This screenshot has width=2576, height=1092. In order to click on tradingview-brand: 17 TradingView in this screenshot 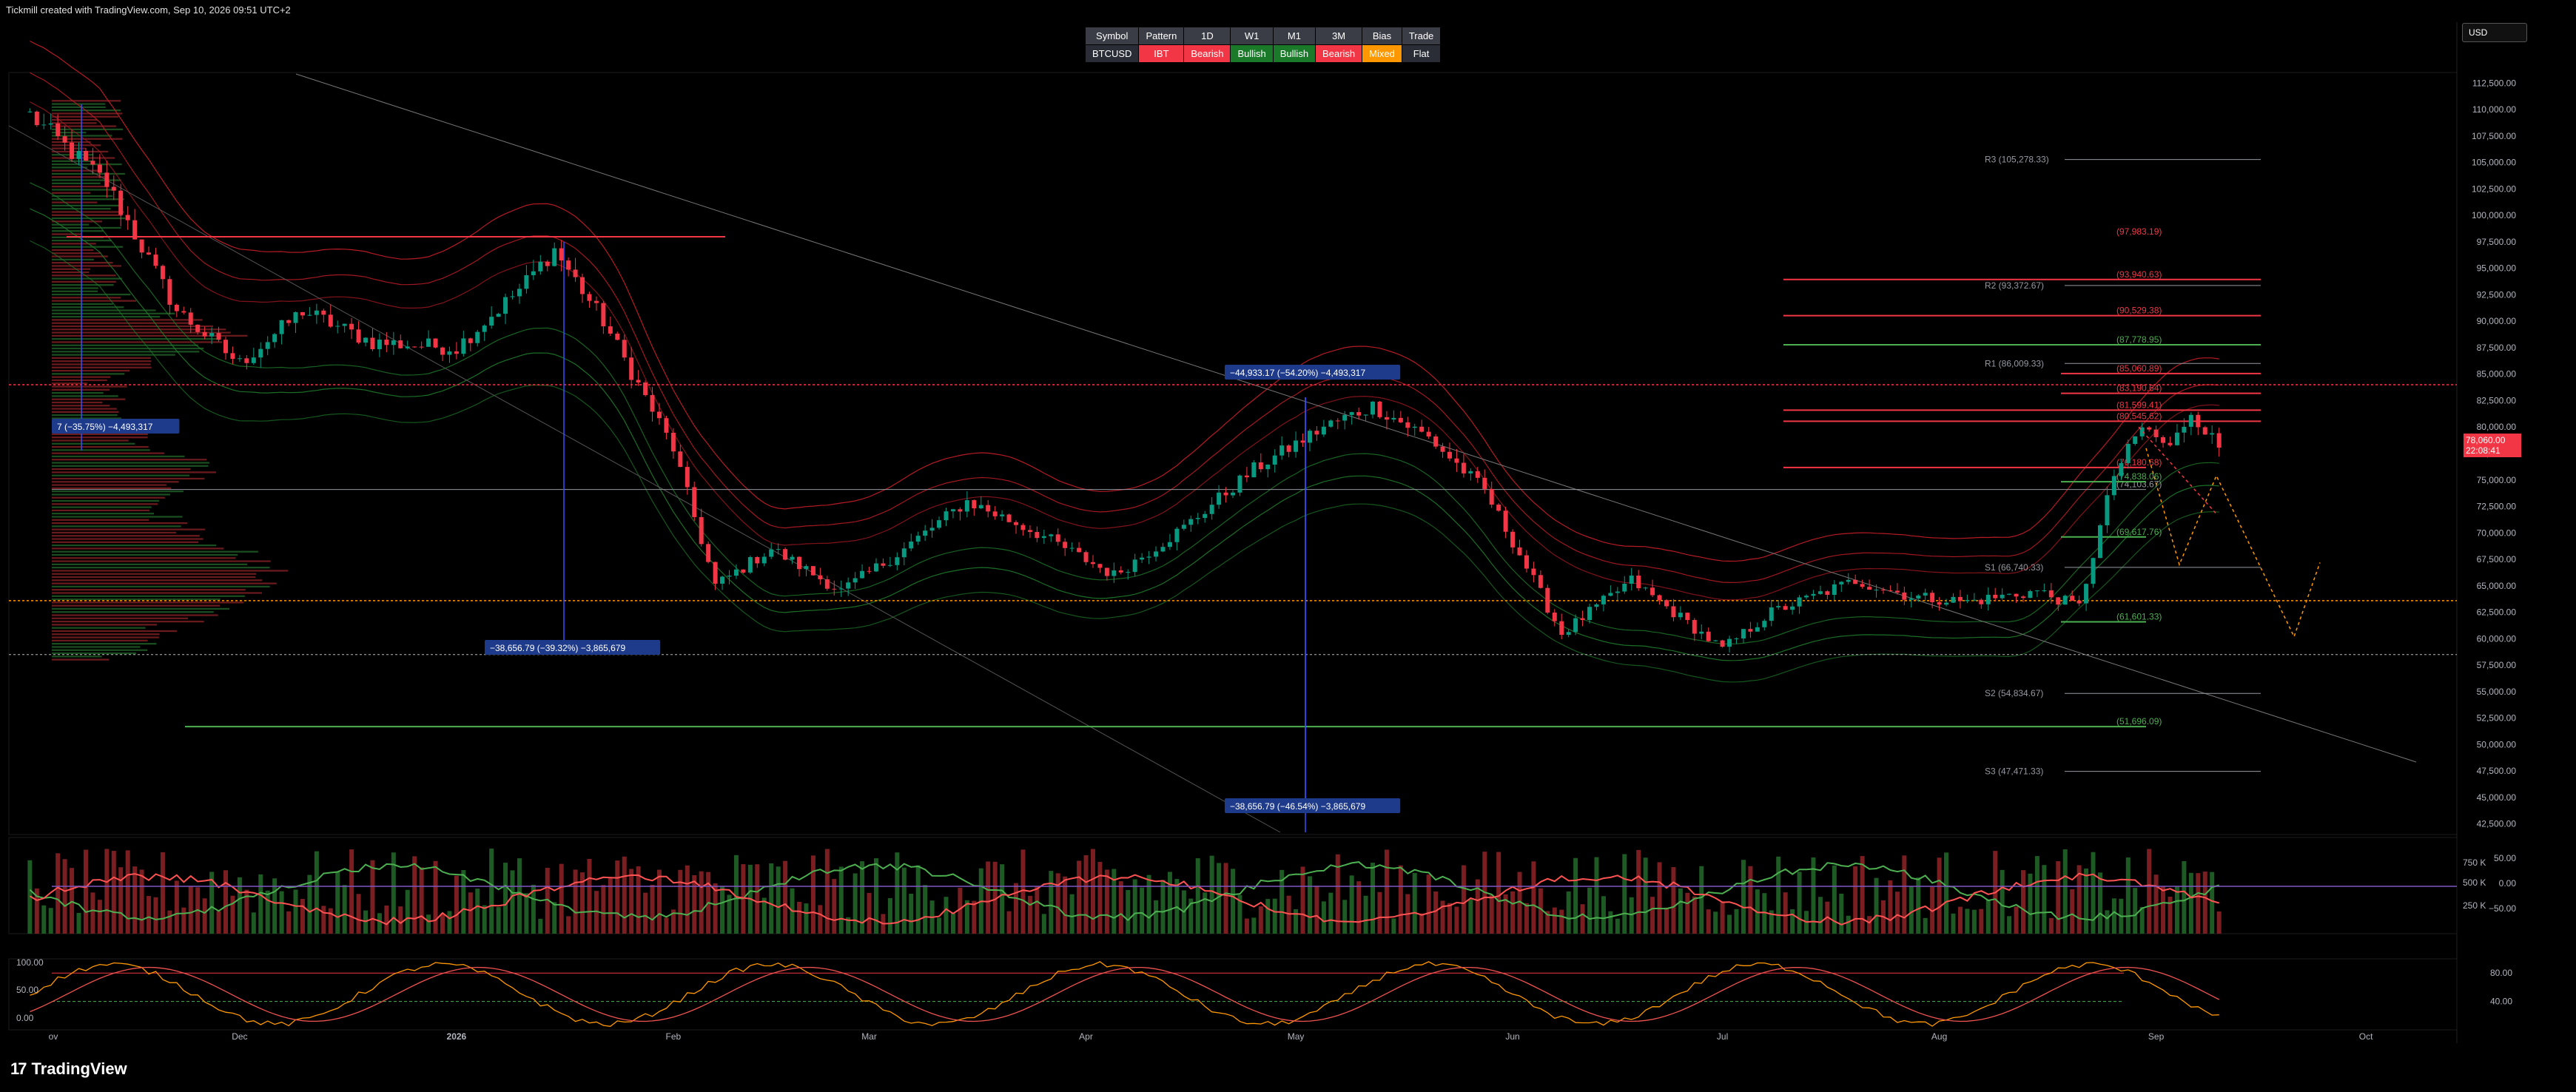, I will do `click(68, 1069)`.